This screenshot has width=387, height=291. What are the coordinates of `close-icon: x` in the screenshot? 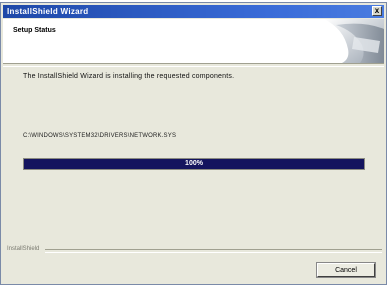 It's located at (377, 10).